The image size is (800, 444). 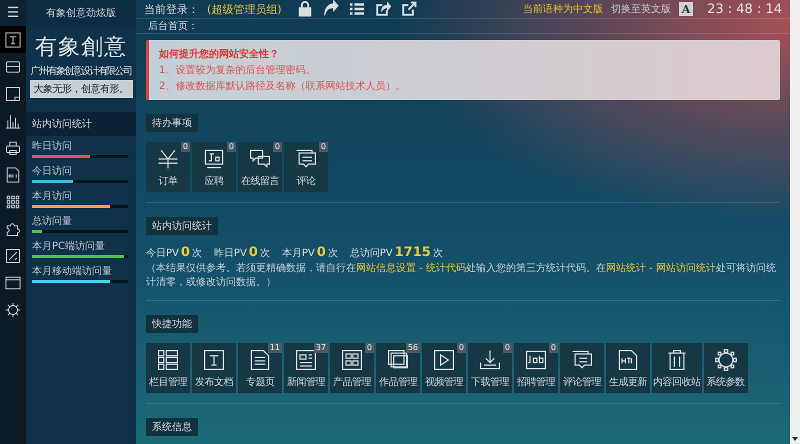 I want to click on tile-button: 系统参数, so click(x=726, y=368).